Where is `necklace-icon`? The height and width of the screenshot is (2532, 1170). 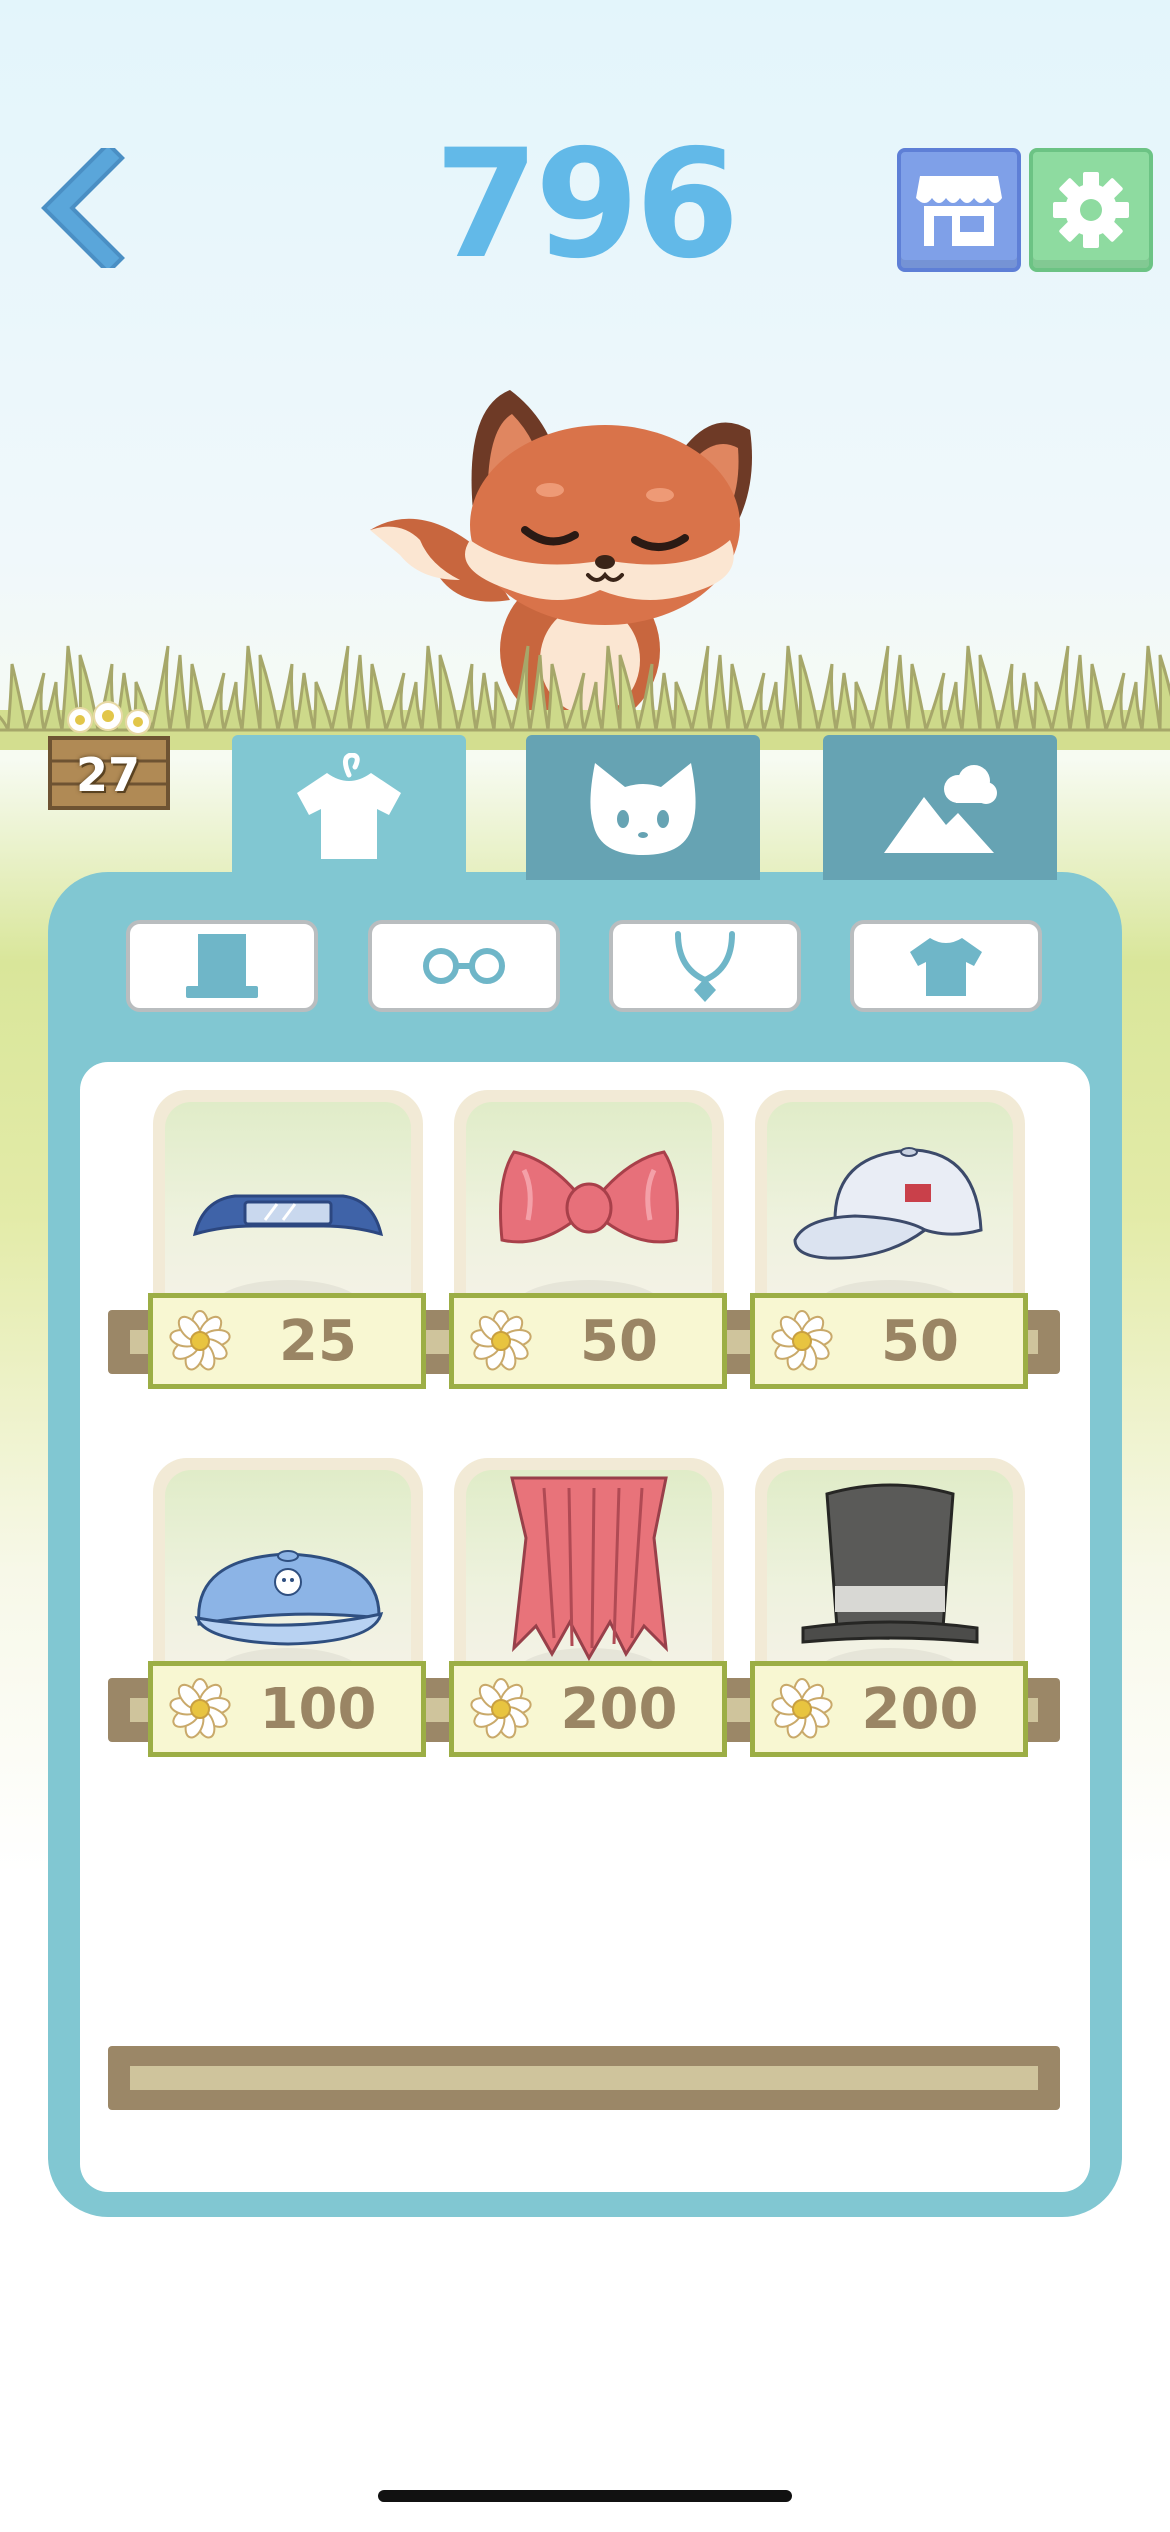
necklace-icon is located at coordinates (705, 966).